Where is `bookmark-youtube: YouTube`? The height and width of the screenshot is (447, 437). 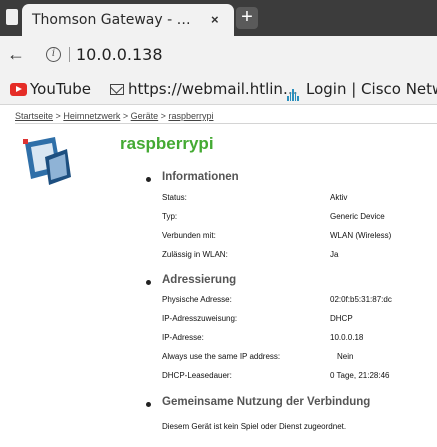 bookmark-youtube: YouTube is located at coordinates (60, 89).